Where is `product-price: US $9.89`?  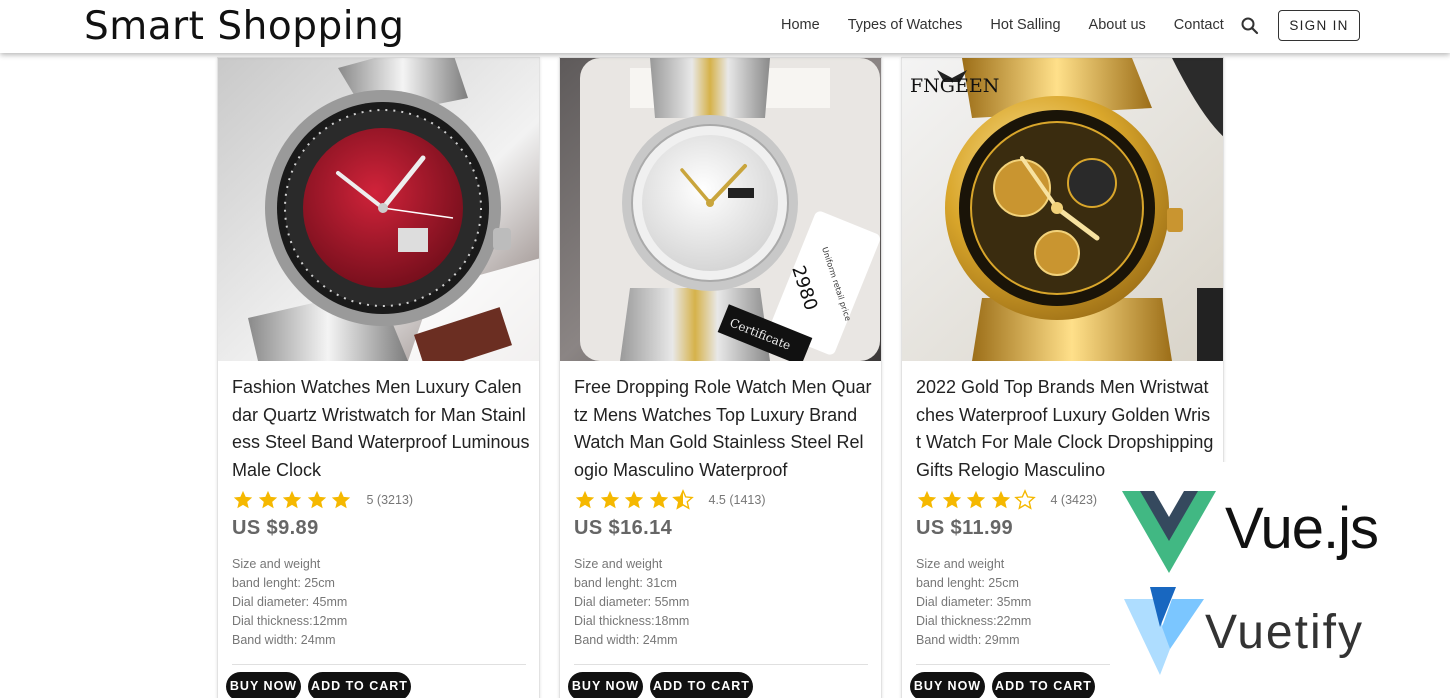
product-price: US $9.89 is located at coordinates (275, 528).